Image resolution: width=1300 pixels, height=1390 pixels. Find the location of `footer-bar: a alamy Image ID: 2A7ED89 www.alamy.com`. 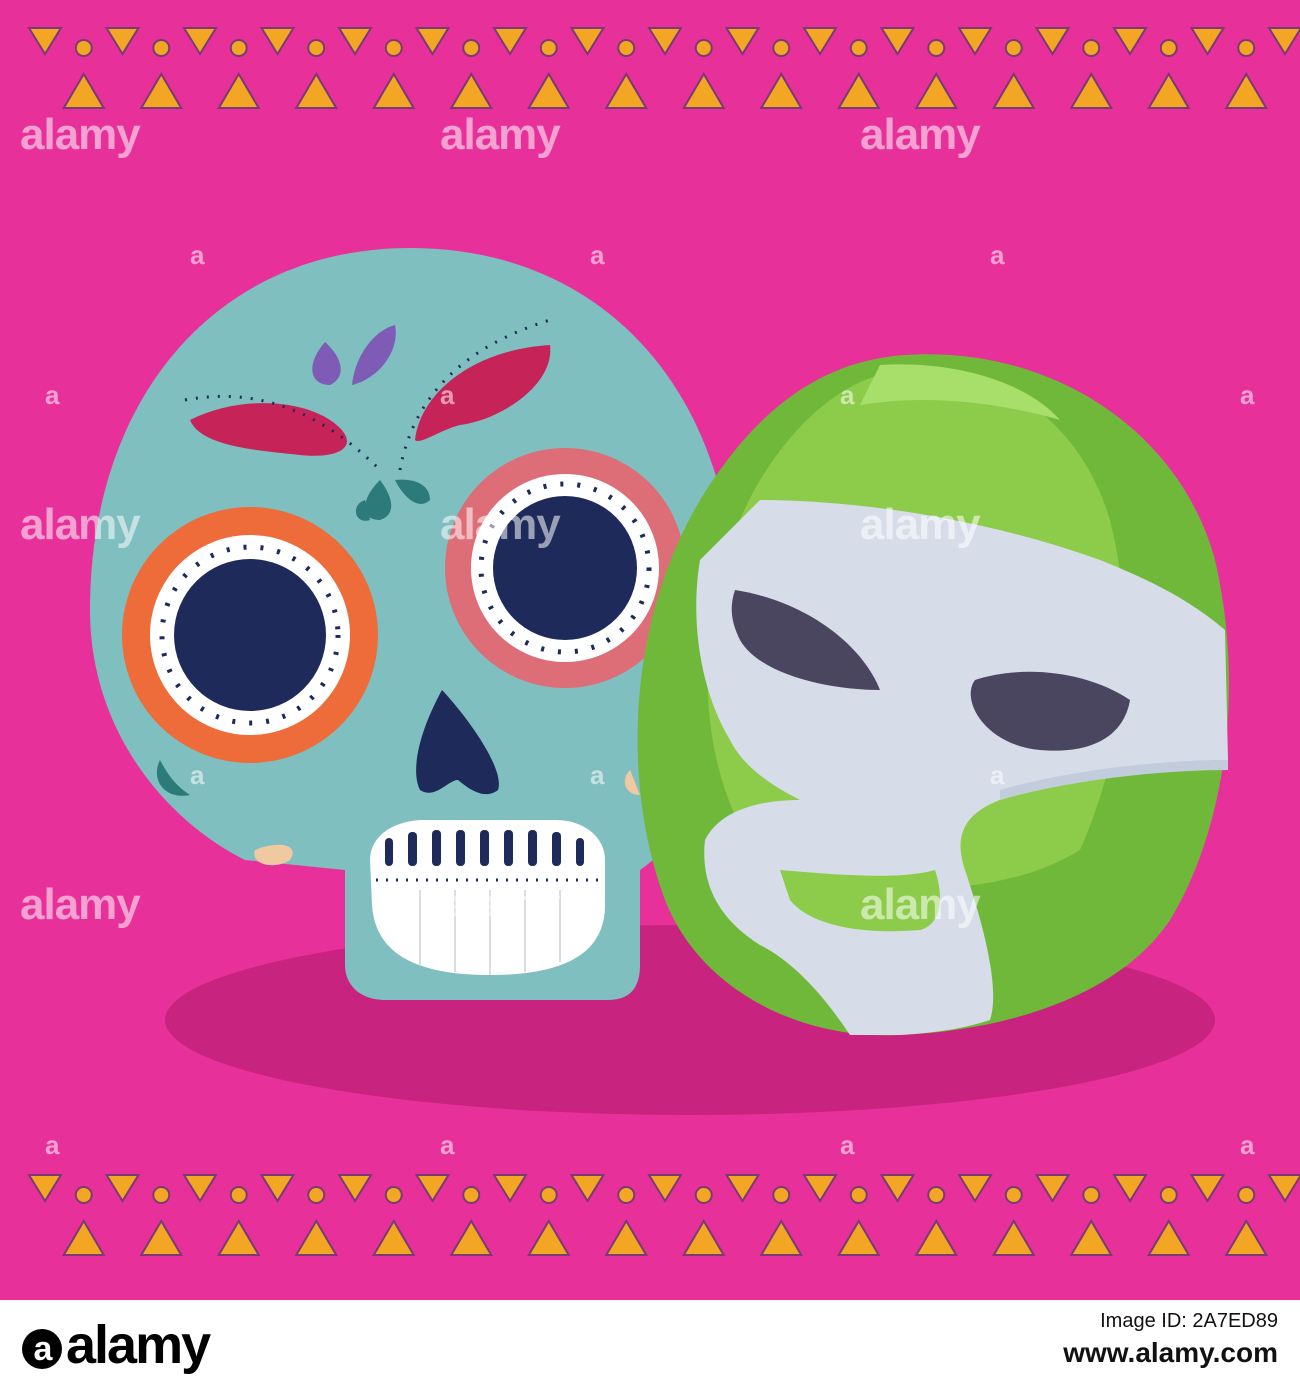

footer-bar: a alamy Image ID: 2A7ED89 www.alamy.com is located at coordinates (650, 1345).